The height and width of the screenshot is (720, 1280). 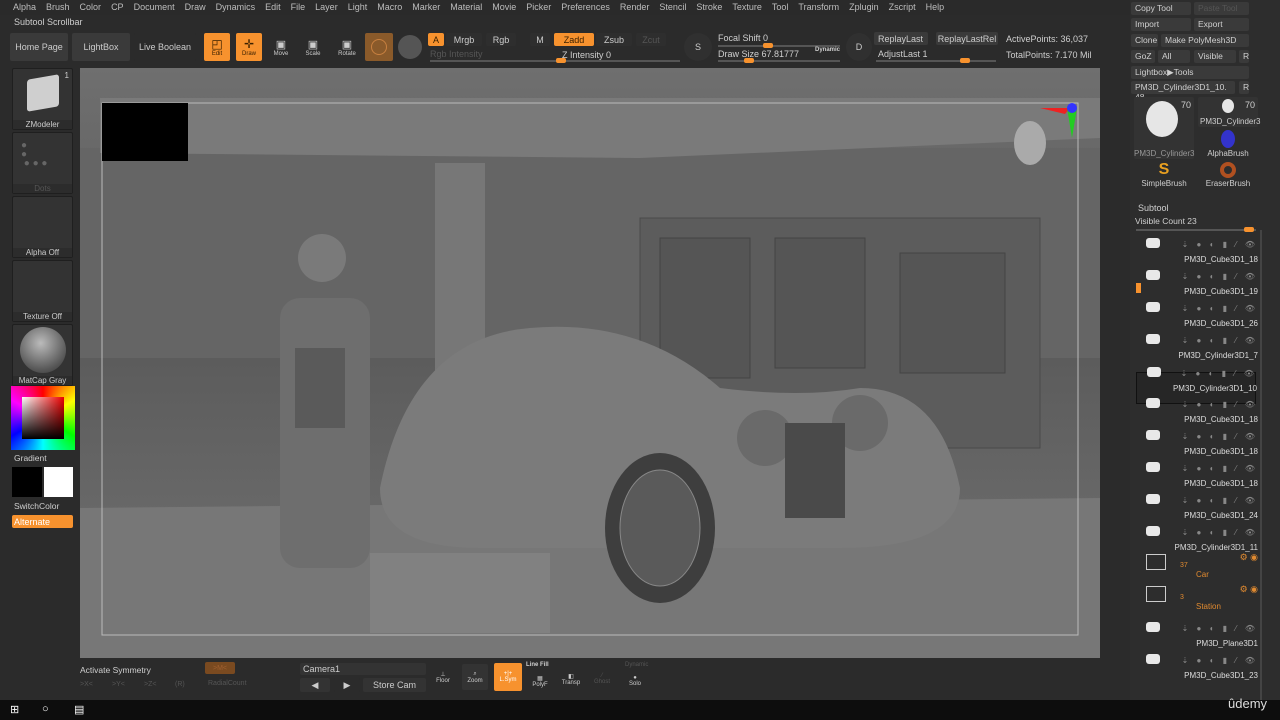 I want to click on zadd-button: Zadd, so click(x=574, y=39).